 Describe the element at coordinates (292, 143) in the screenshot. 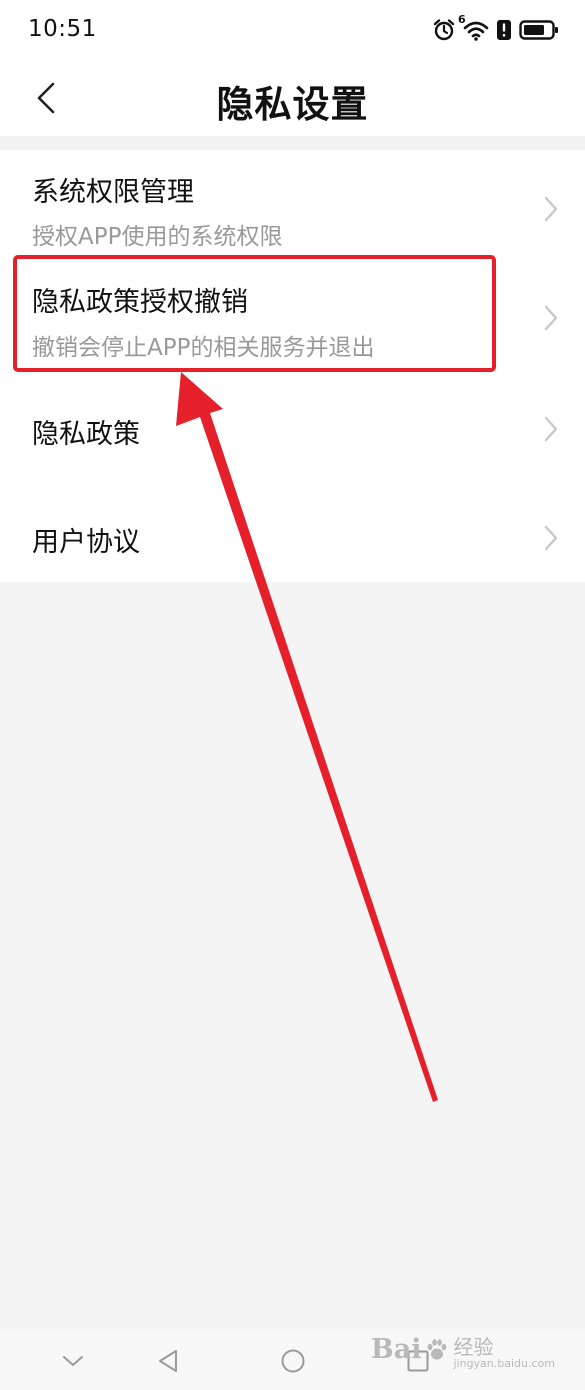

I see `header-separator` at that location.